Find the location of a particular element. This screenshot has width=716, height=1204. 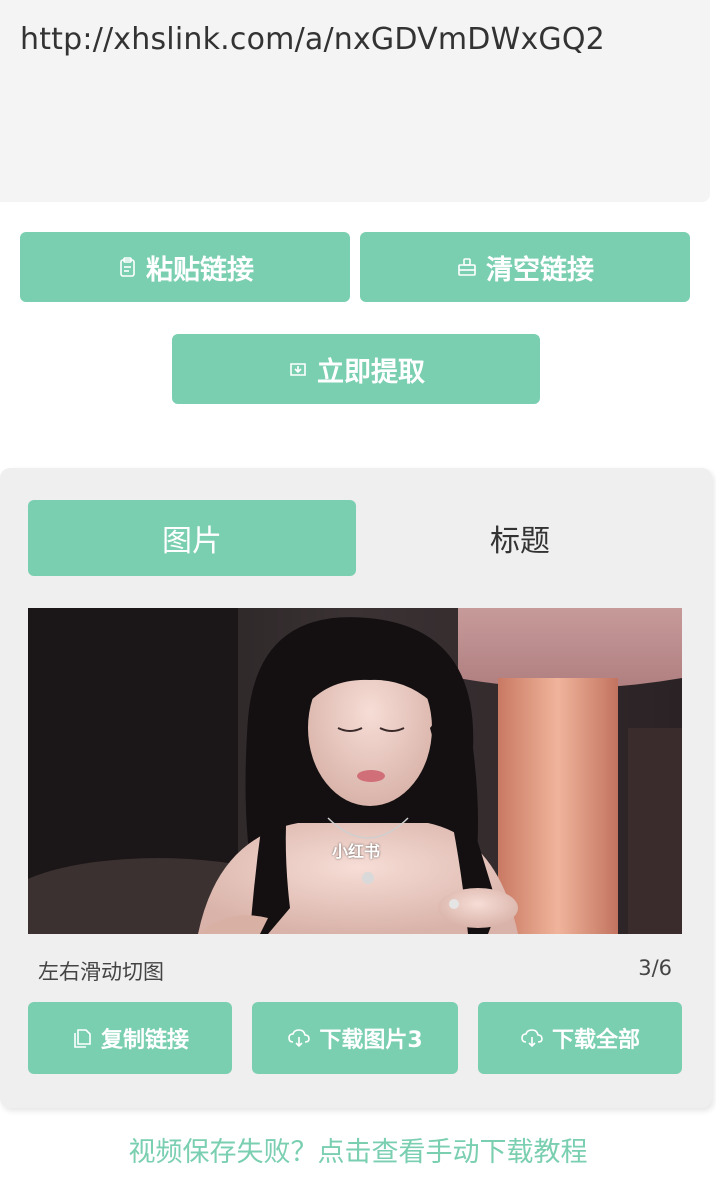

broom-icon is located at coordinates (467, 267).